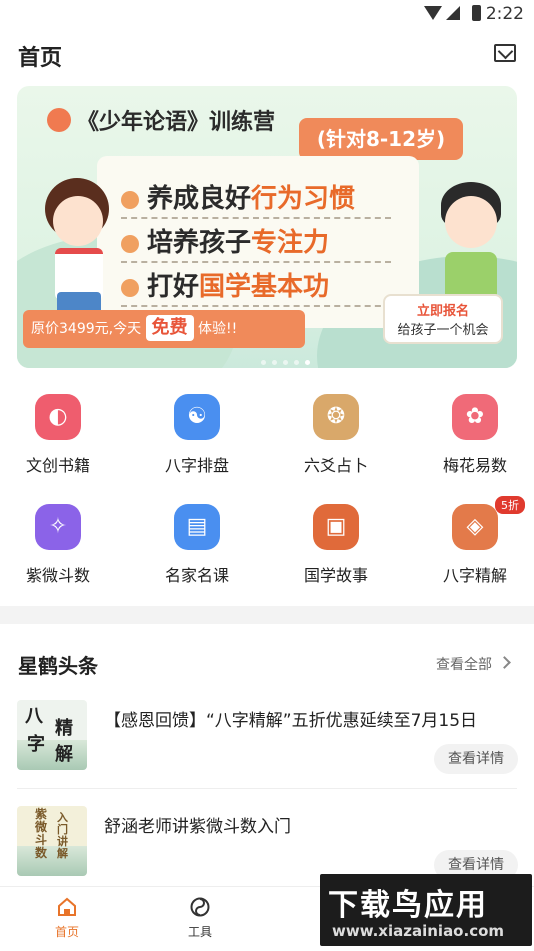 The image size is (534, 951). Describe the element at coordinates (196, 575) in the screenshot. I see `feature-label: 名家名课` at that location.